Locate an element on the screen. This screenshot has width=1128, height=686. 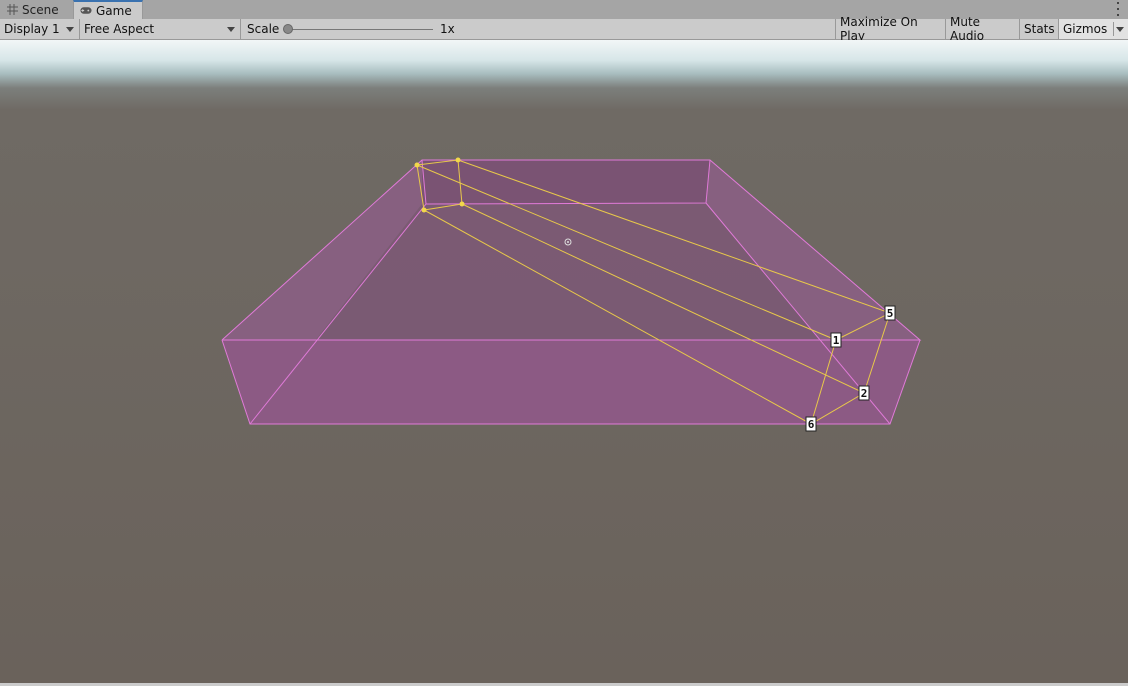
gizmos-toggle: Gizmos is located at coordinates (1093, 29).